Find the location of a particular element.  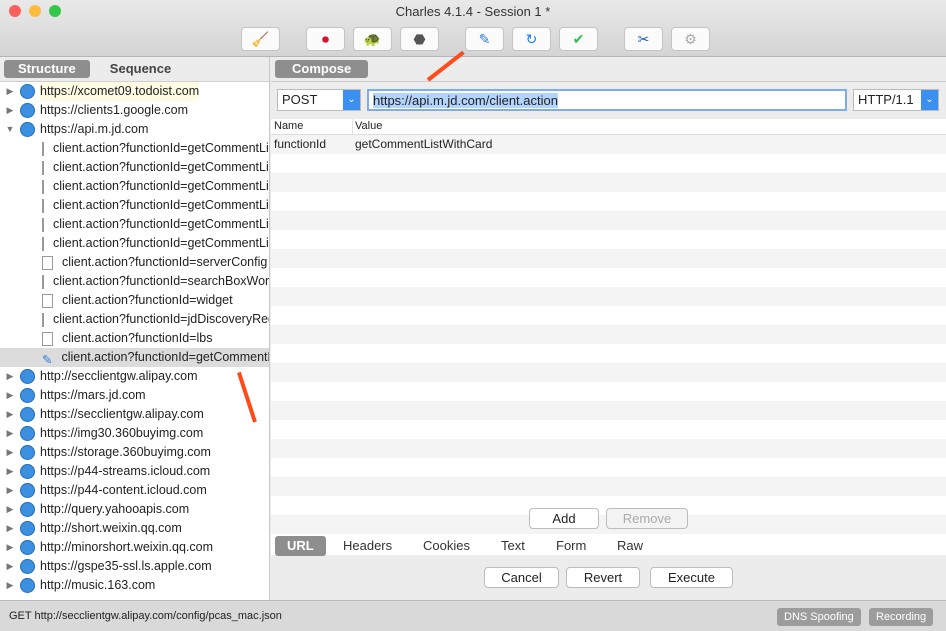

document-icon is located at coordinates (43, 167).